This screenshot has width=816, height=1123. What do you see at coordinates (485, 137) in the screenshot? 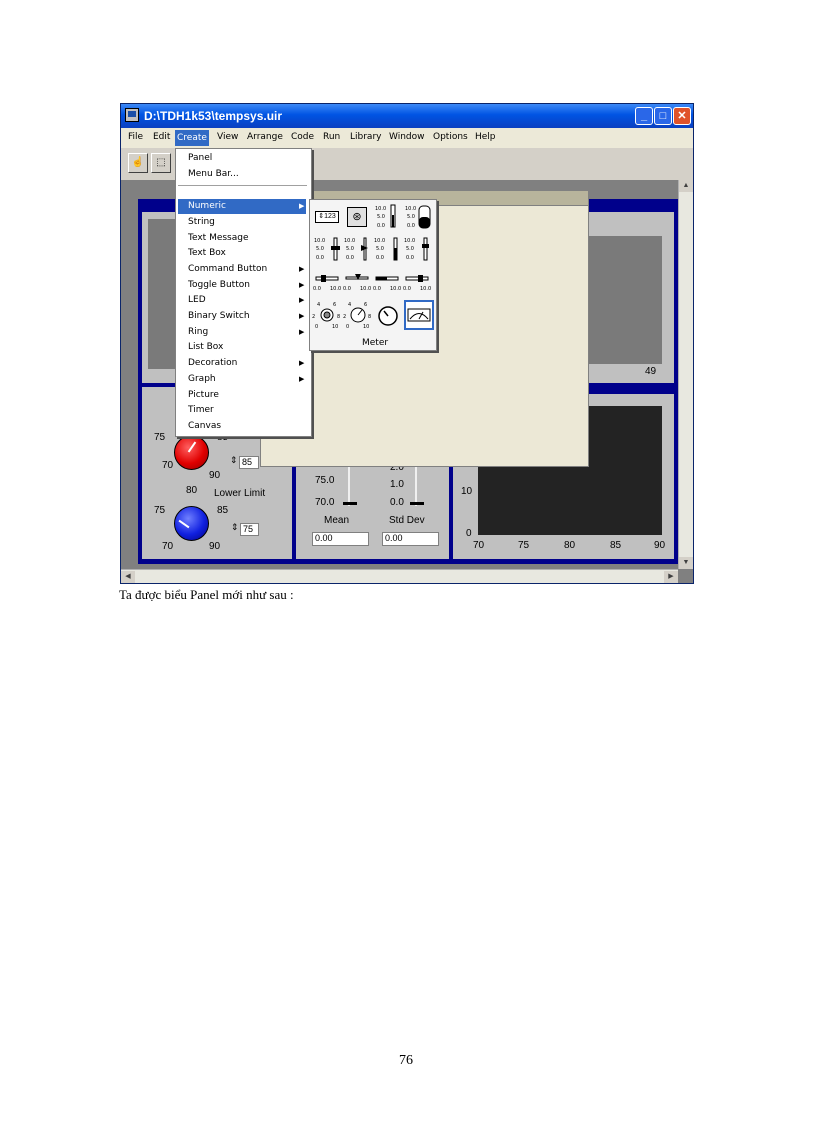
I see `menu-help: Help` at bounding box center [485, 137].